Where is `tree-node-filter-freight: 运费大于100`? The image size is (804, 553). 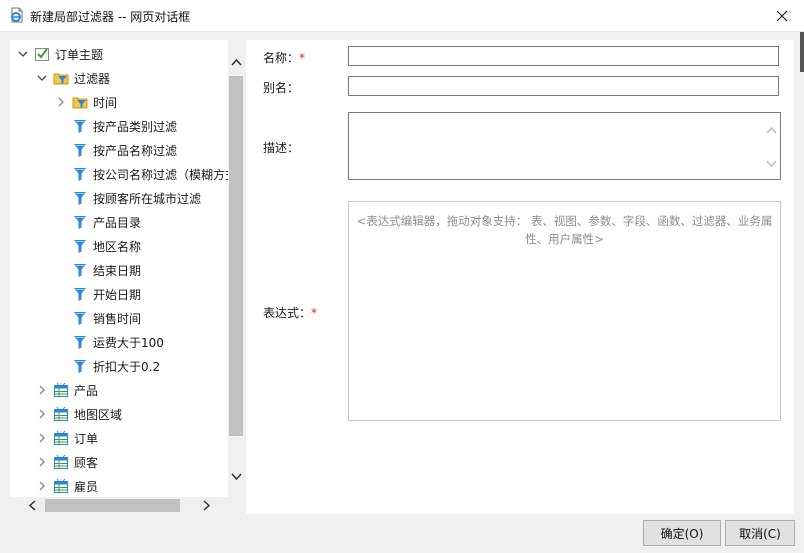
tree-node-filter-freight: 运费大于100 is located at coordinates (118, 342).